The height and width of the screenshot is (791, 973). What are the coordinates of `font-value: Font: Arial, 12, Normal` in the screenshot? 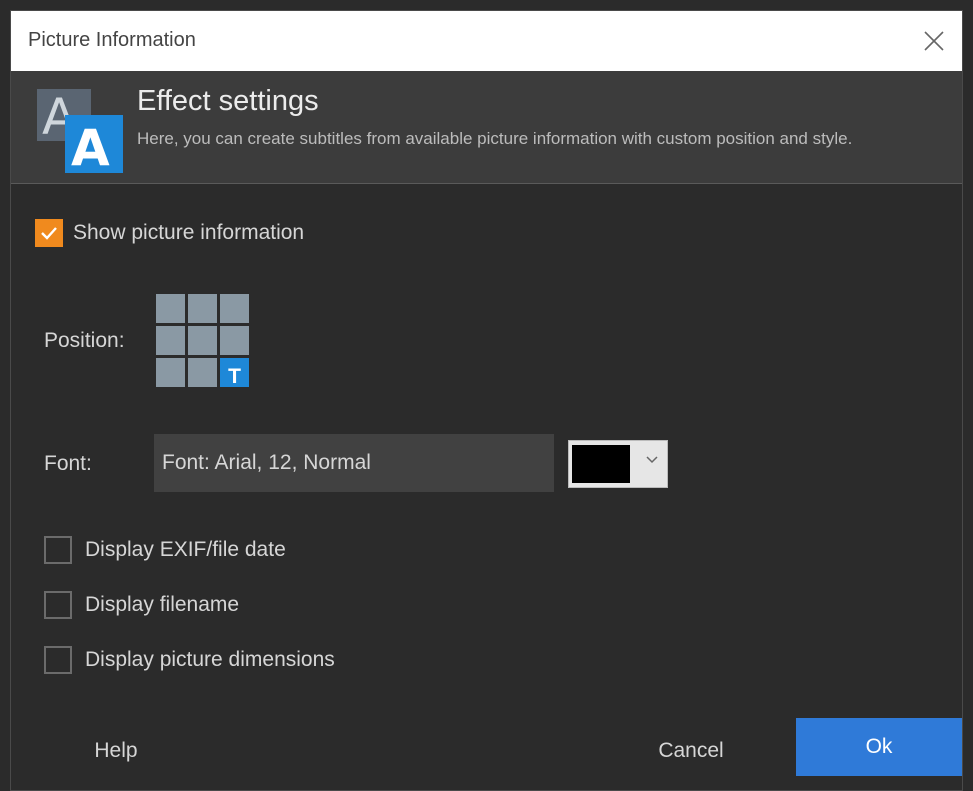 It's located at (266, 462).